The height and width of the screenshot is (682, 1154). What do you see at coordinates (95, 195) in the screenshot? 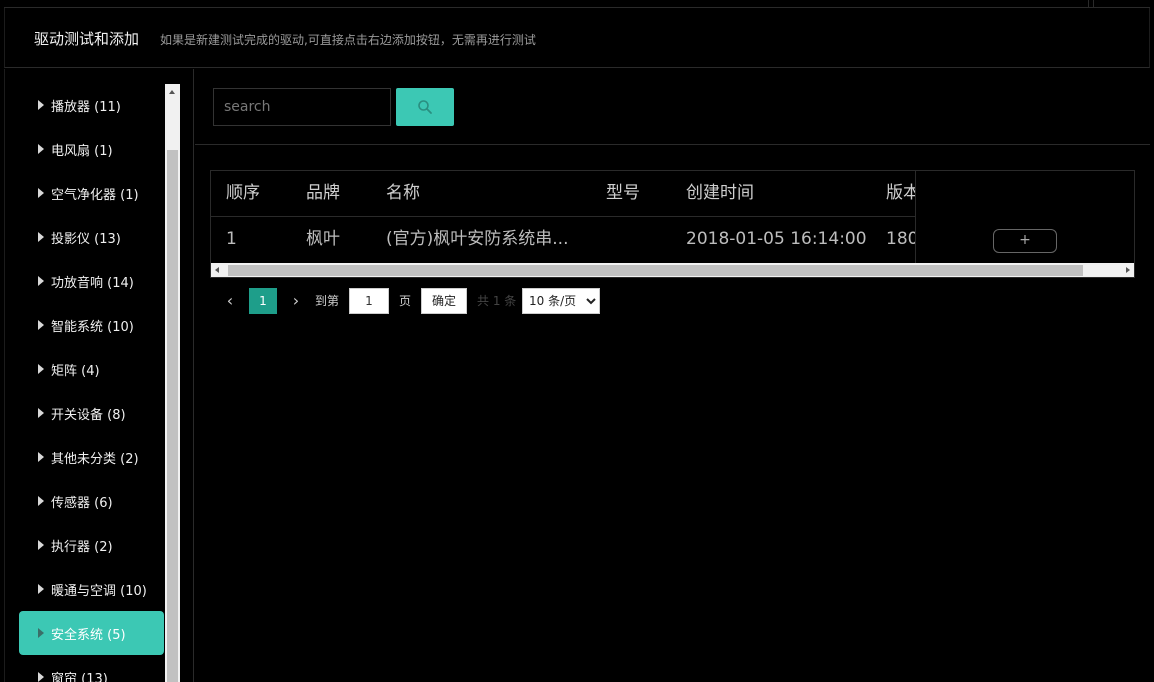
I see `category-label: 空气净化器 (1)` at bounding box center [95, 195].